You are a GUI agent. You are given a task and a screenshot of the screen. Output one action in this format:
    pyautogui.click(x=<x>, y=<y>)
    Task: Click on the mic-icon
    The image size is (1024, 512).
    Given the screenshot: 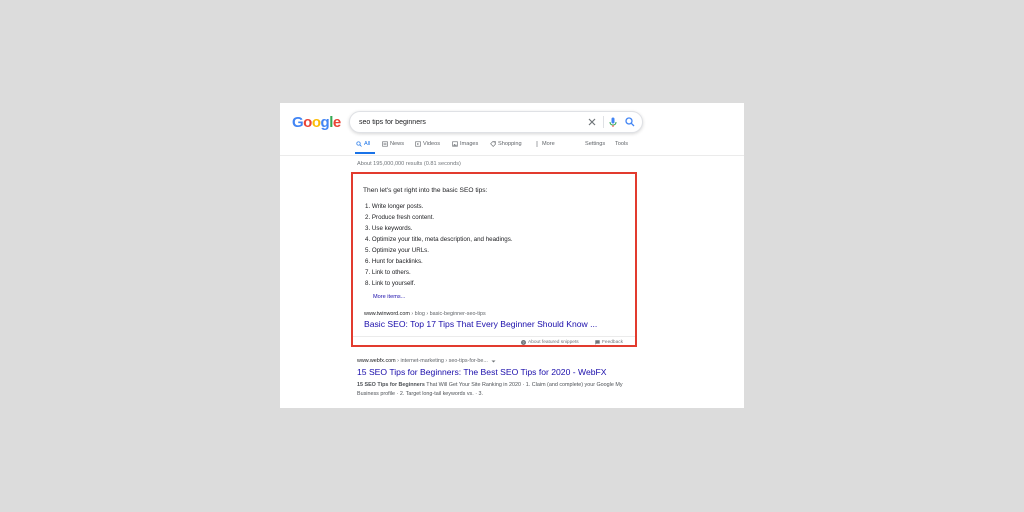 What is the action you would take?
    pyautogui.click(x=613, y=122)
    